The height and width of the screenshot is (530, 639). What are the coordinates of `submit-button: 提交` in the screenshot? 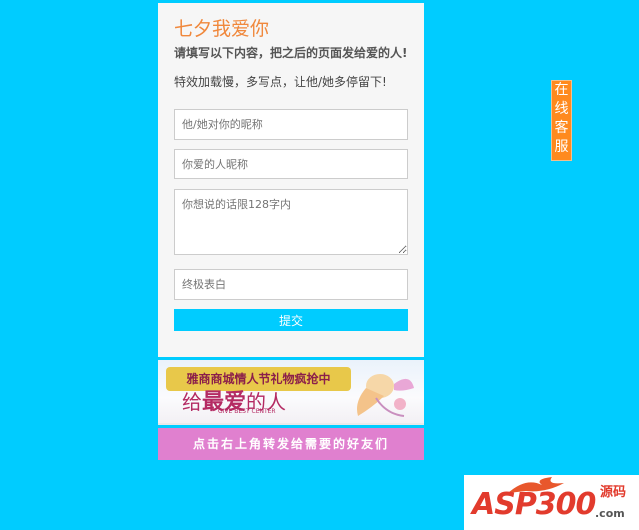 It's located at (291, 320).